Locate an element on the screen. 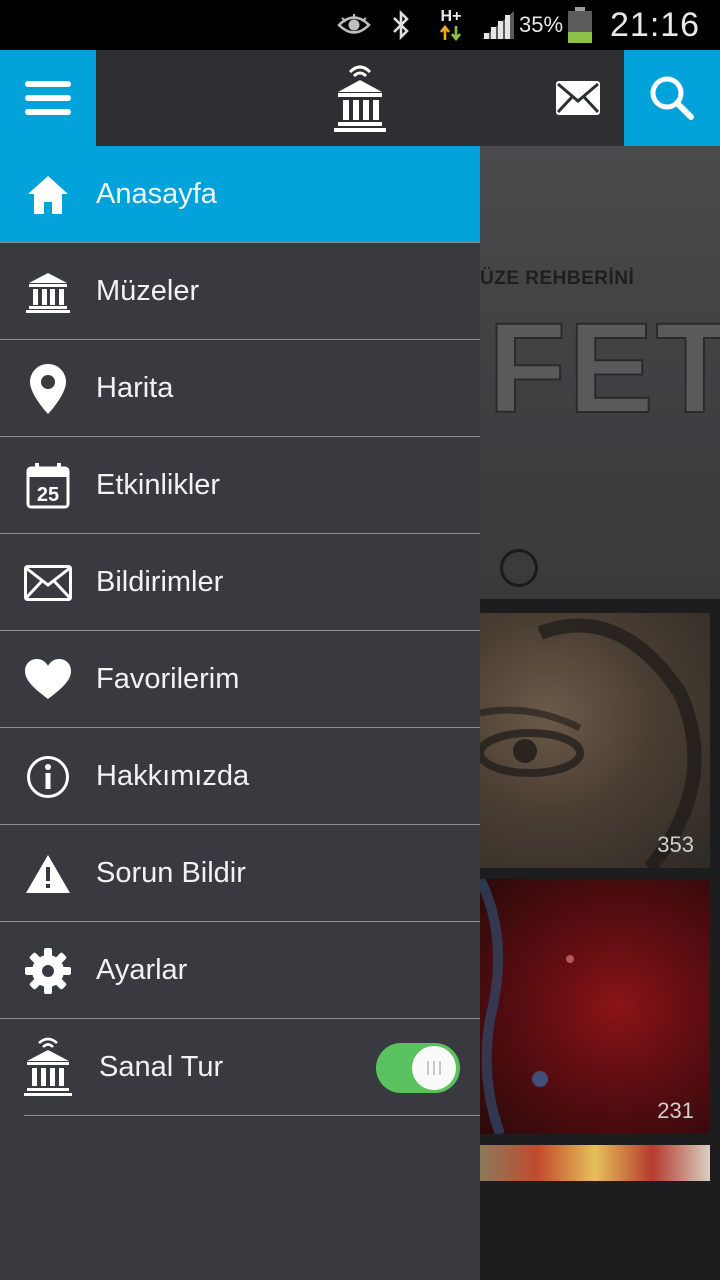 The height and width of the screenshot is (1280, 720). battery-icon is located at coordinates (580, 25).